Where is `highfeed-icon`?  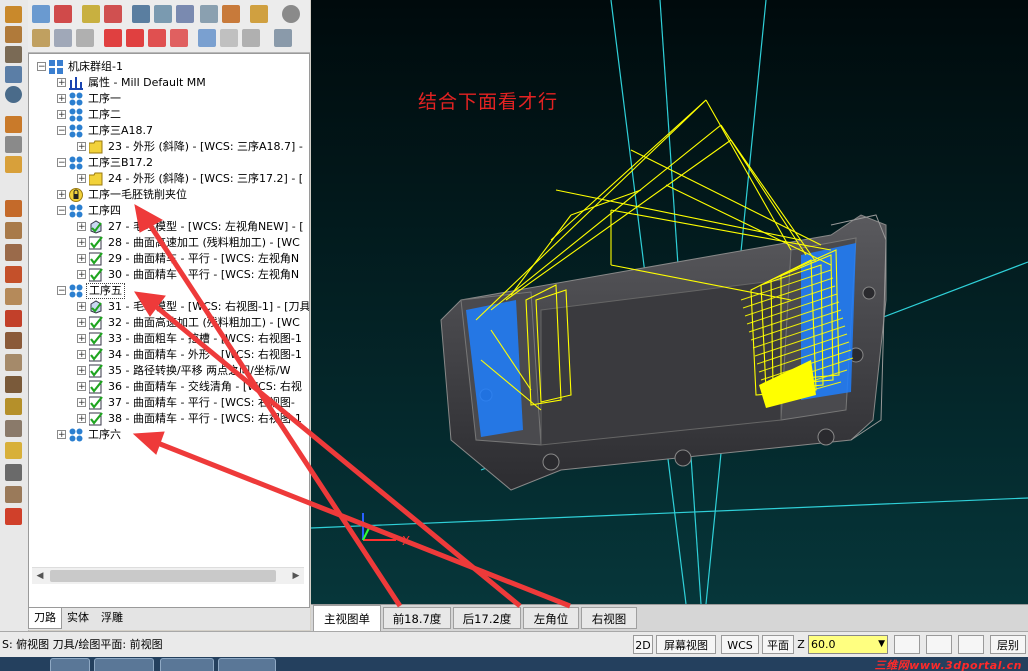 highfeed-icon is located at coordinates (259, 14).